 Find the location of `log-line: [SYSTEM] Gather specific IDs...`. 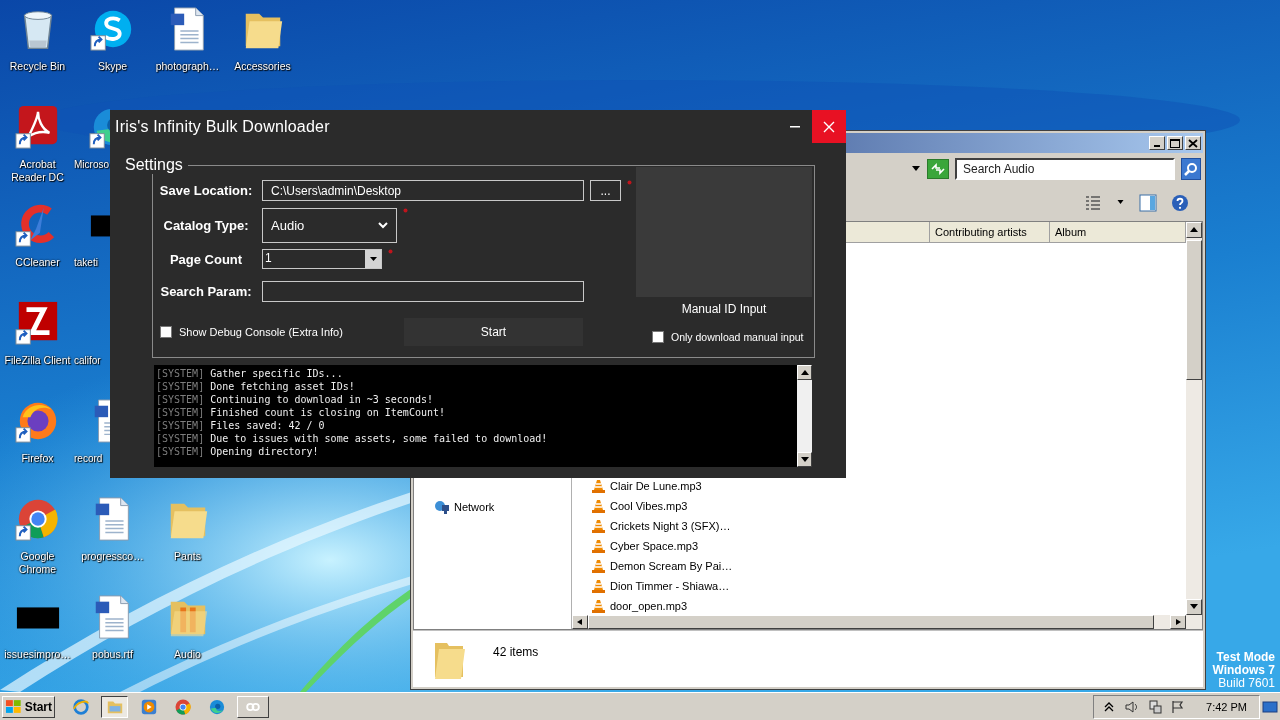

log-line: [SYSTEM] Gather specific IDs... is located at coordinates (250, 373).